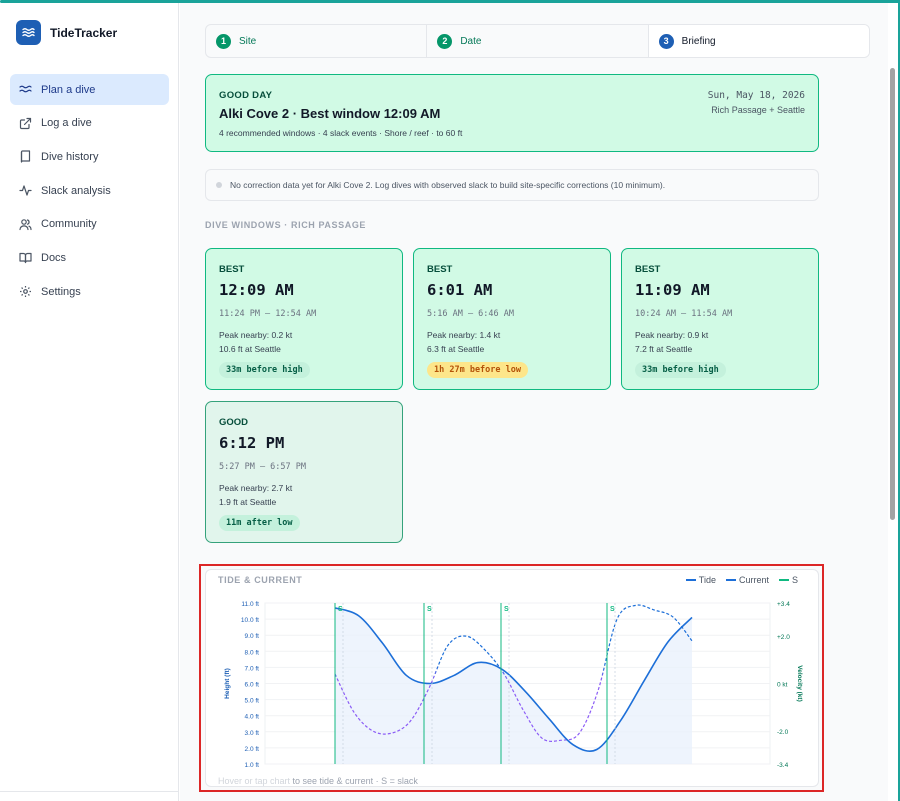 This screenshot has height=801, width=900. What do you see at coordinates (69, 224) in the screenshot?
I see `sidebar-item-label: Community` at bounding box center [69, 224].